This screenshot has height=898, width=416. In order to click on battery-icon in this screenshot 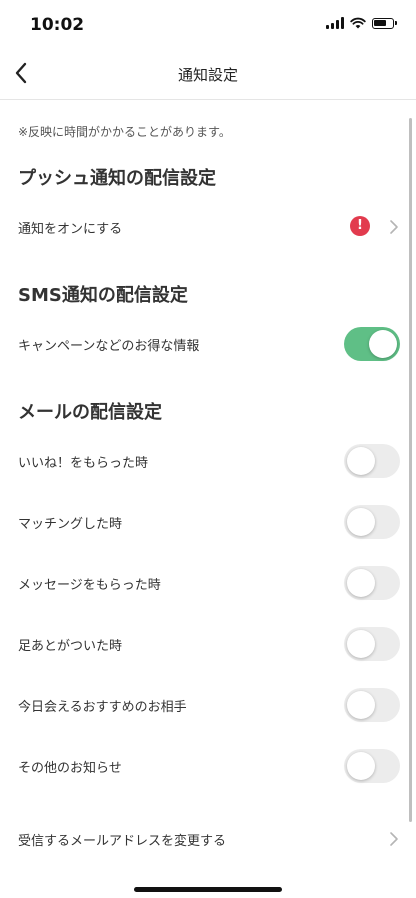, I will do `click(384, 23)`.